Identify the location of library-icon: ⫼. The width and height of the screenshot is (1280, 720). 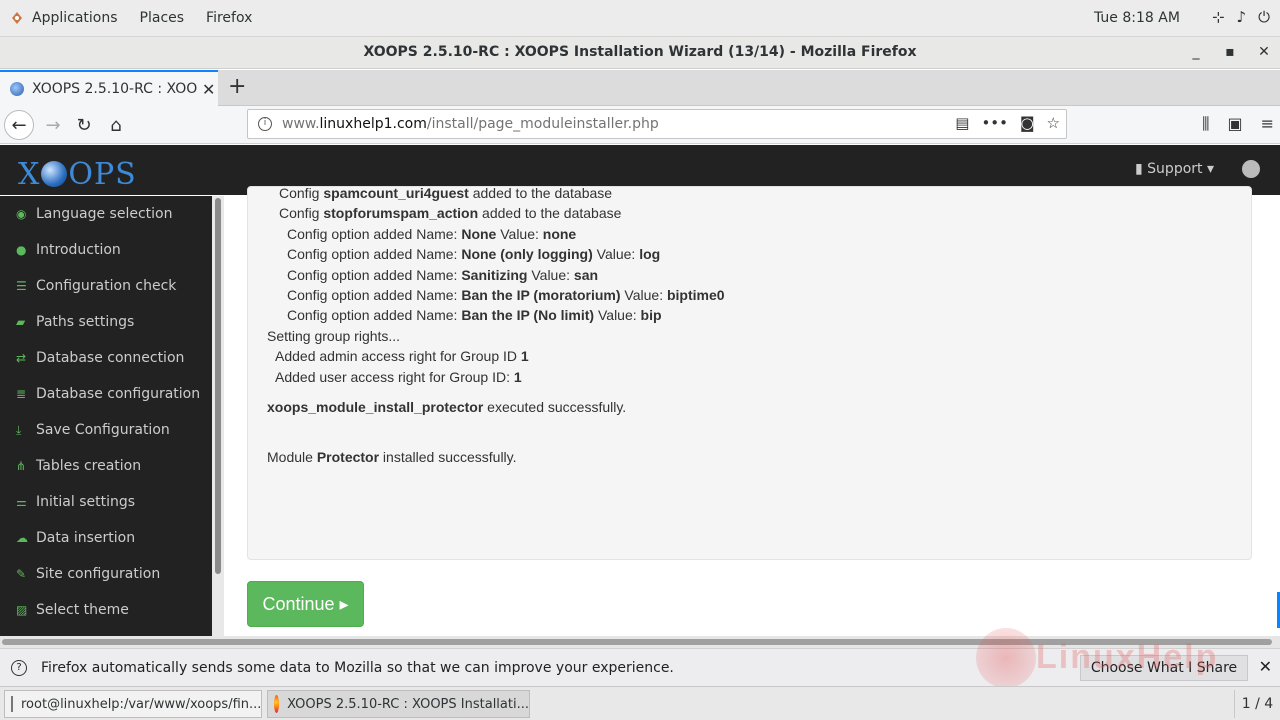
(1205, 124).